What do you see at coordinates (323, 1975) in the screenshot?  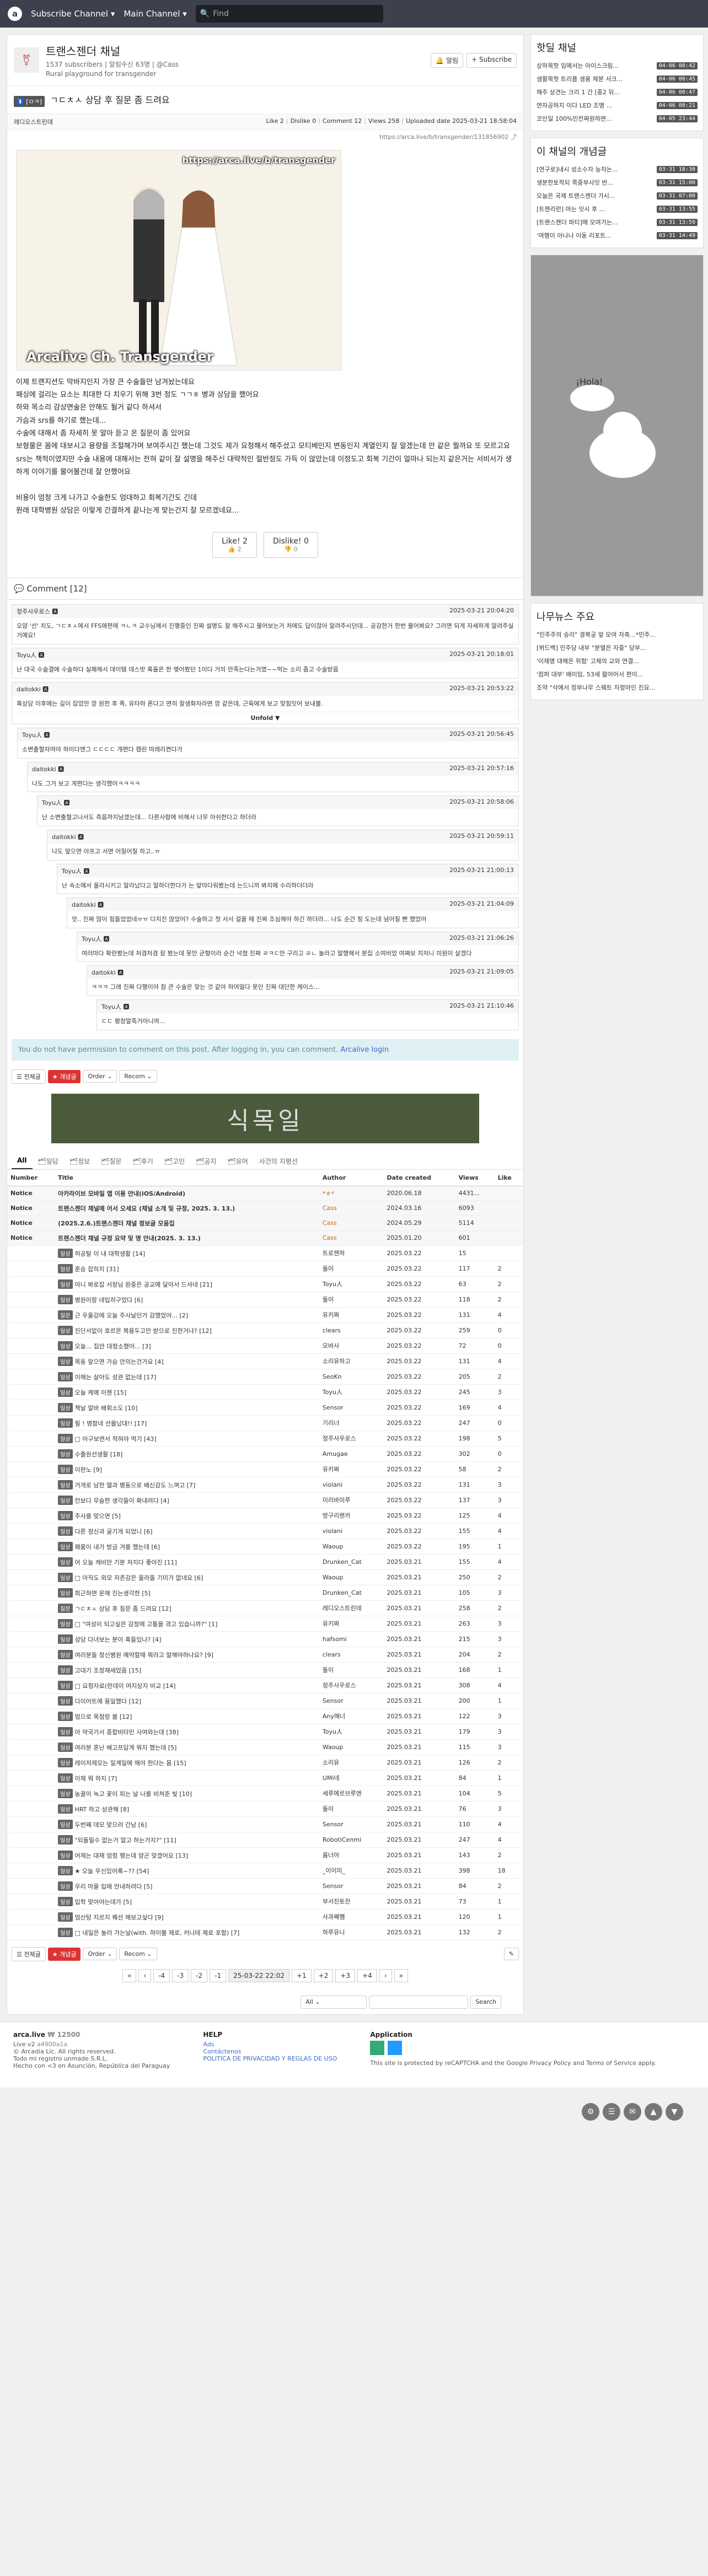 I see `page-button: +2` at bounding box center [323, 1975].